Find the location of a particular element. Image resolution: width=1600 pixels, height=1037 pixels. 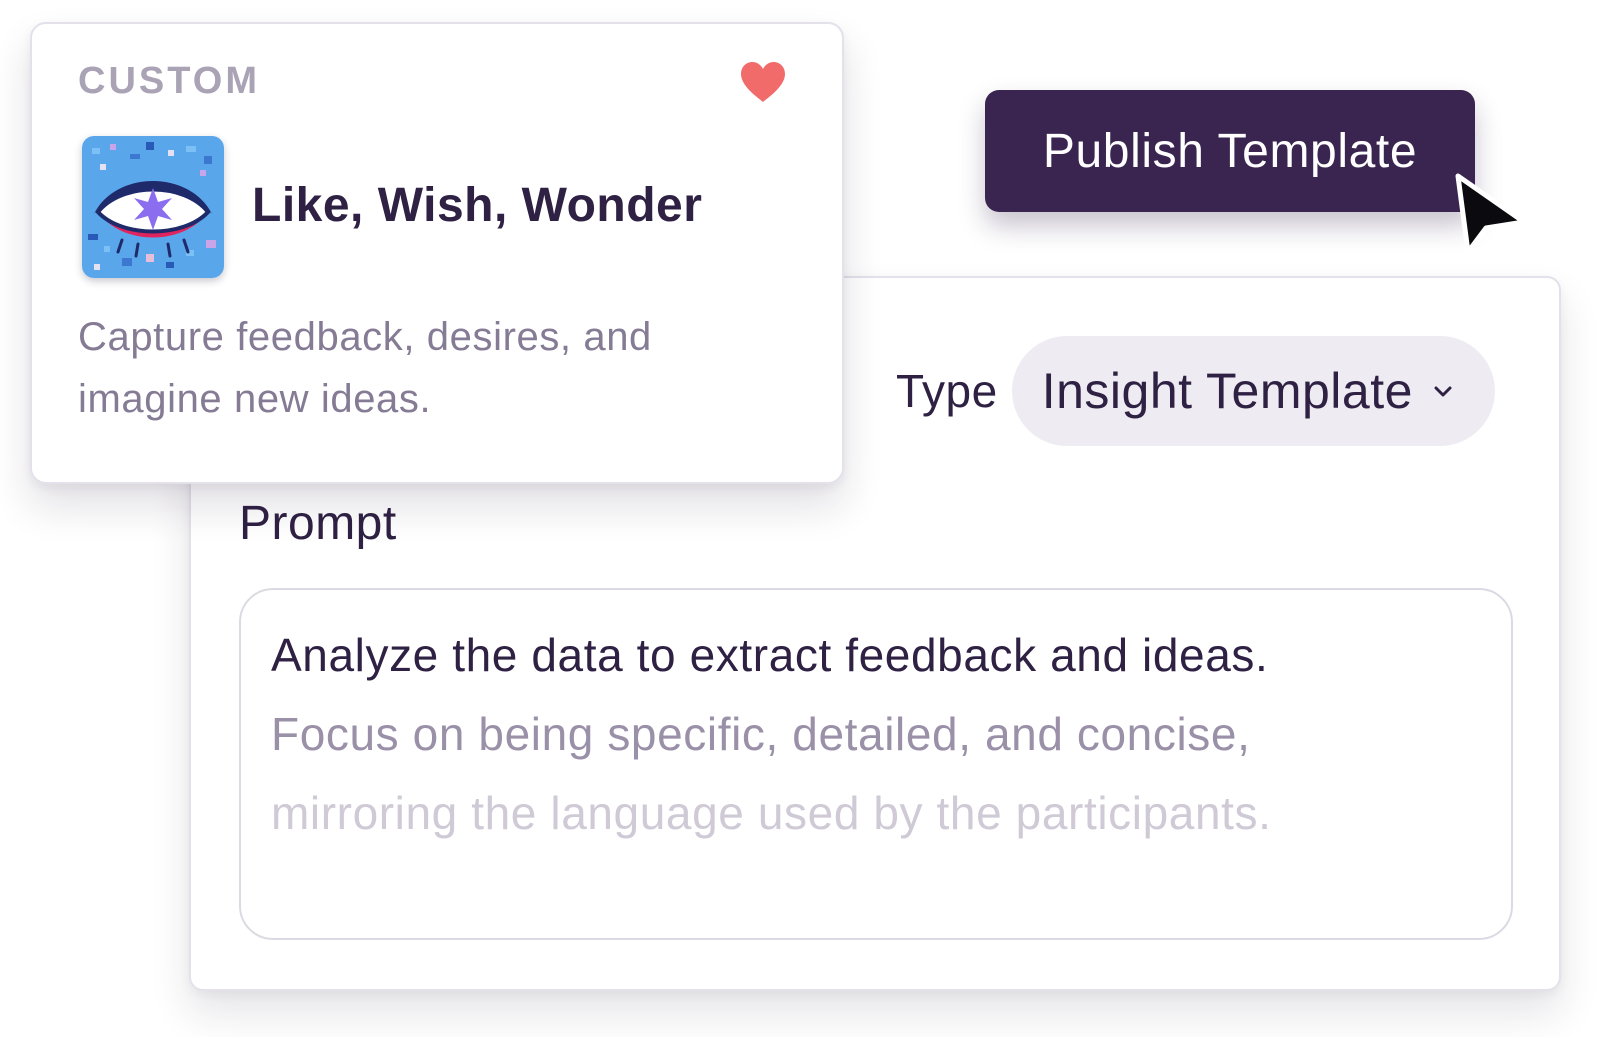

type-label: Type is located at coordinates (947, 391).